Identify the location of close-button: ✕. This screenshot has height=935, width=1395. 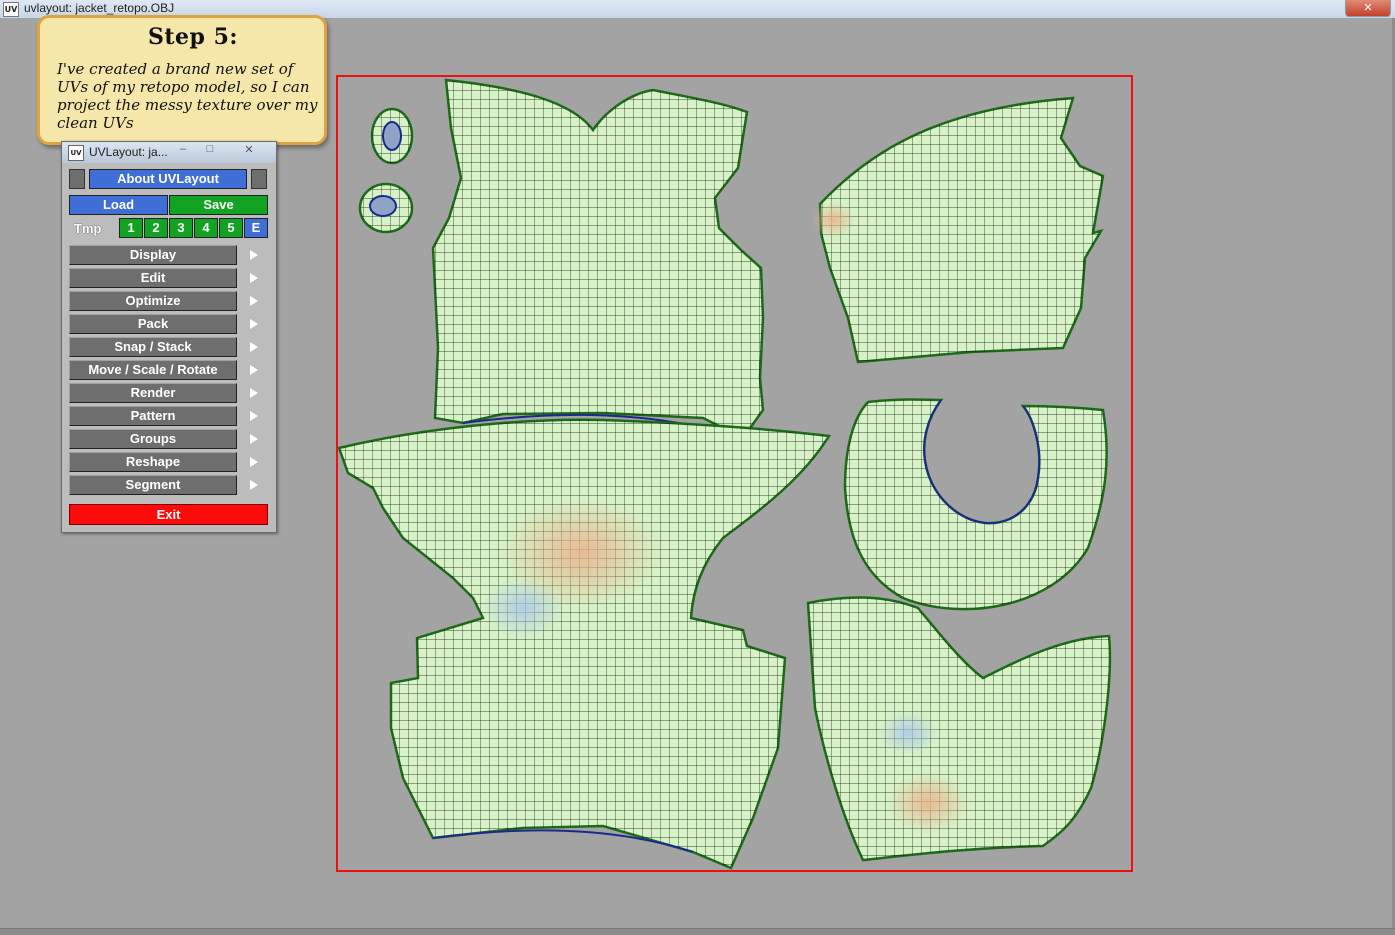
(1368, 8).